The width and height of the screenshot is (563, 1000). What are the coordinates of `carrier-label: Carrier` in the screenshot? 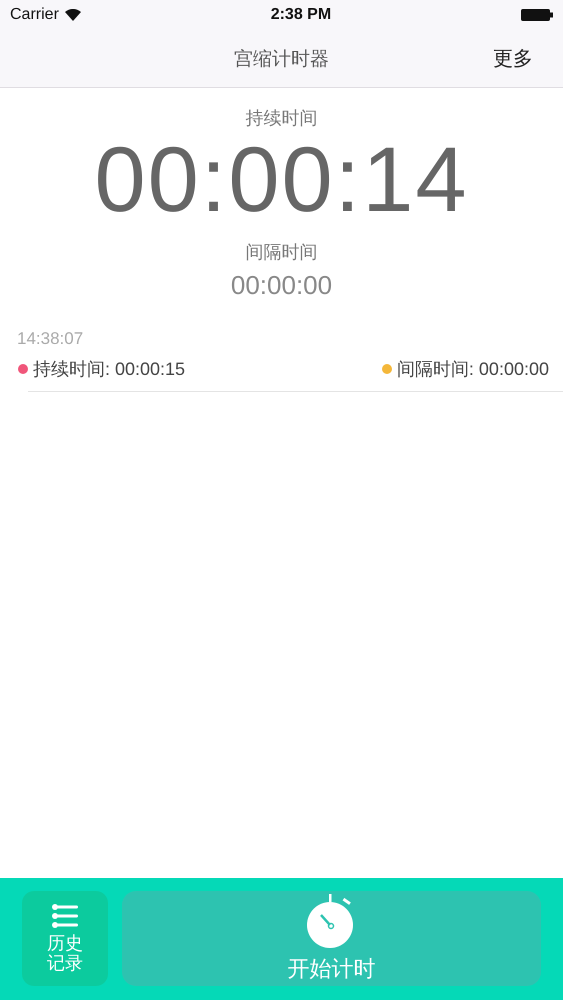 It's located at (34, 15).